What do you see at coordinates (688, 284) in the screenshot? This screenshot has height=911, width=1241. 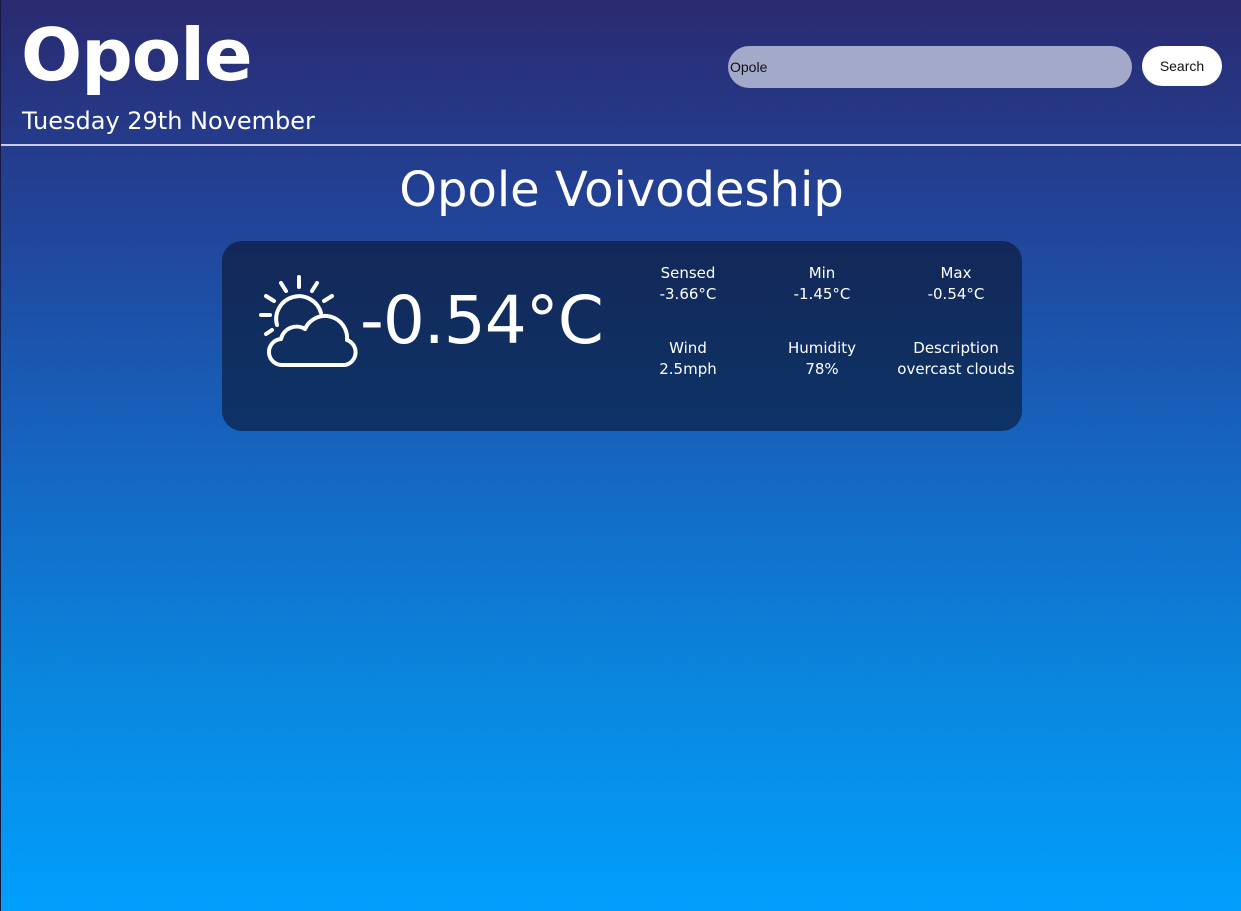 I see `stat-sensed: Sensed -3.66°C` at bounding box center [688, 284].